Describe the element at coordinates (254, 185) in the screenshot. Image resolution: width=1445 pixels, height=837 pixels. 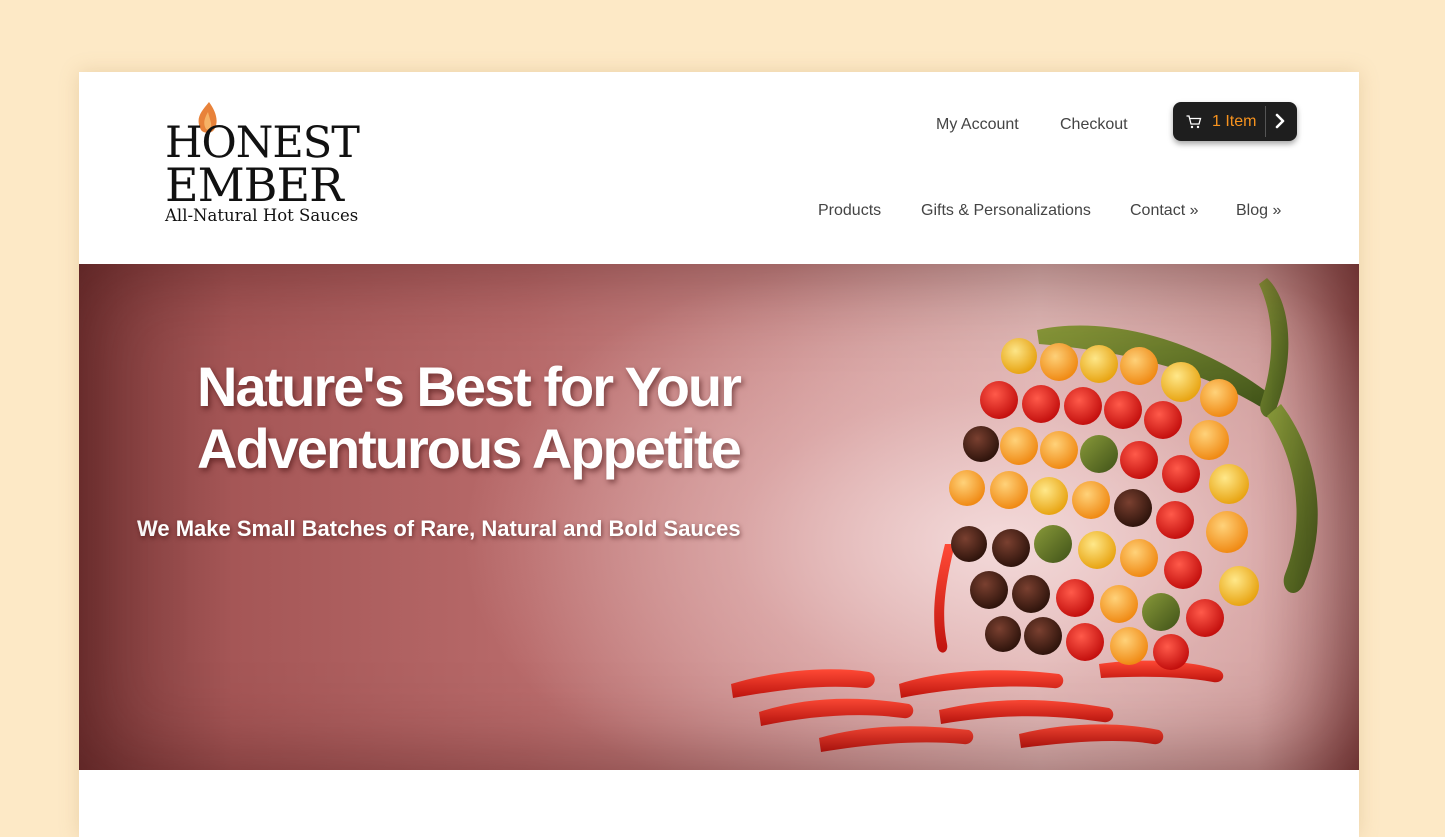
I see `logo-word-ember: EMBER` at that location.